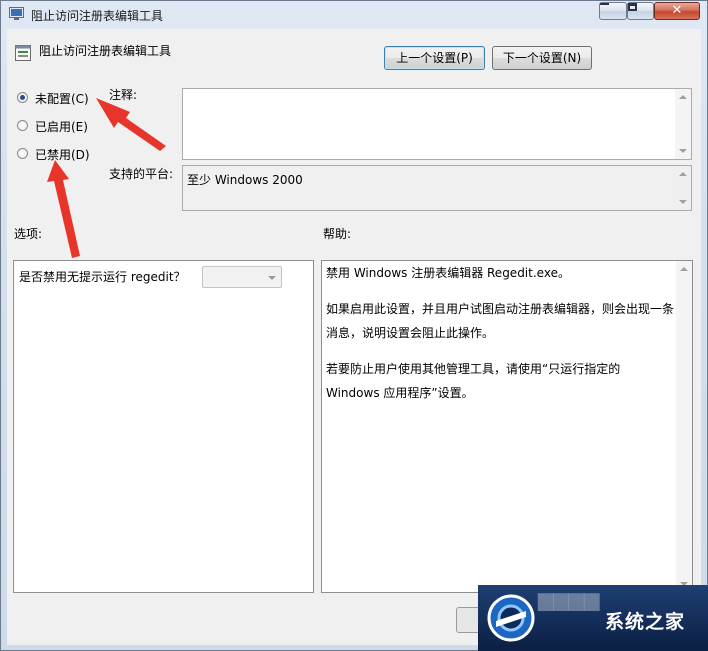 This screenshot has height=651, width=708. I want to click on policy-setting-icon, so click(23, 53).